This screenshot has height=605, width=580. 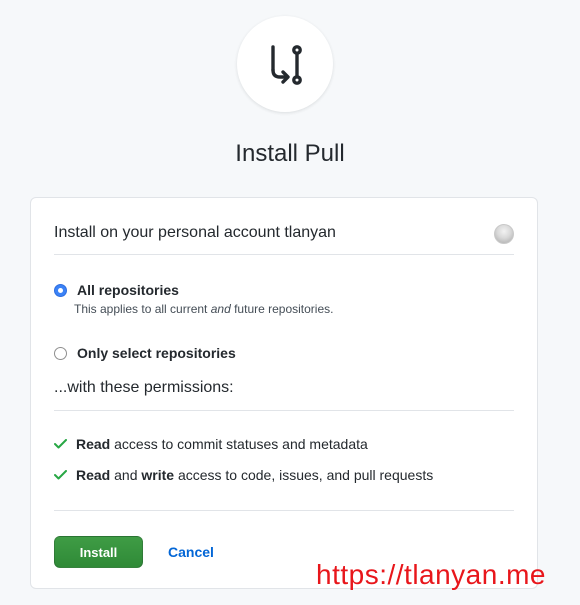 I want to click on install-button: Install, so click(x=98, y=552).